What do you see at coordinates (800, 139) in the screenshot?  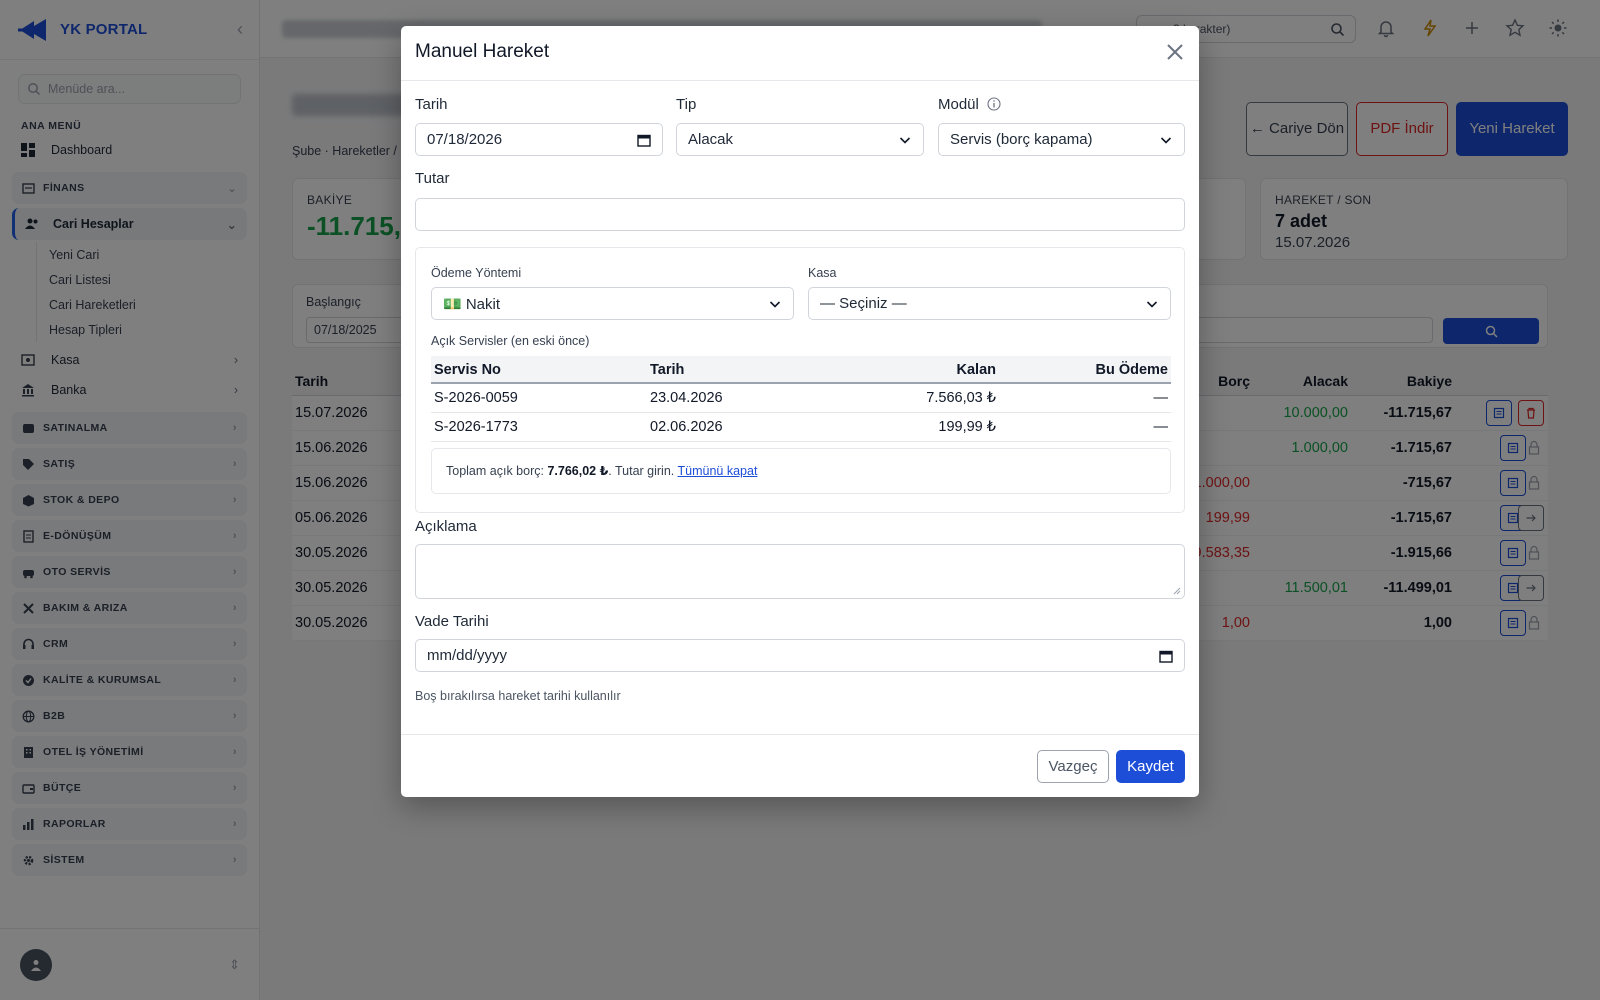 I see `type-select: Alacak` at bounding box center [800, 139].